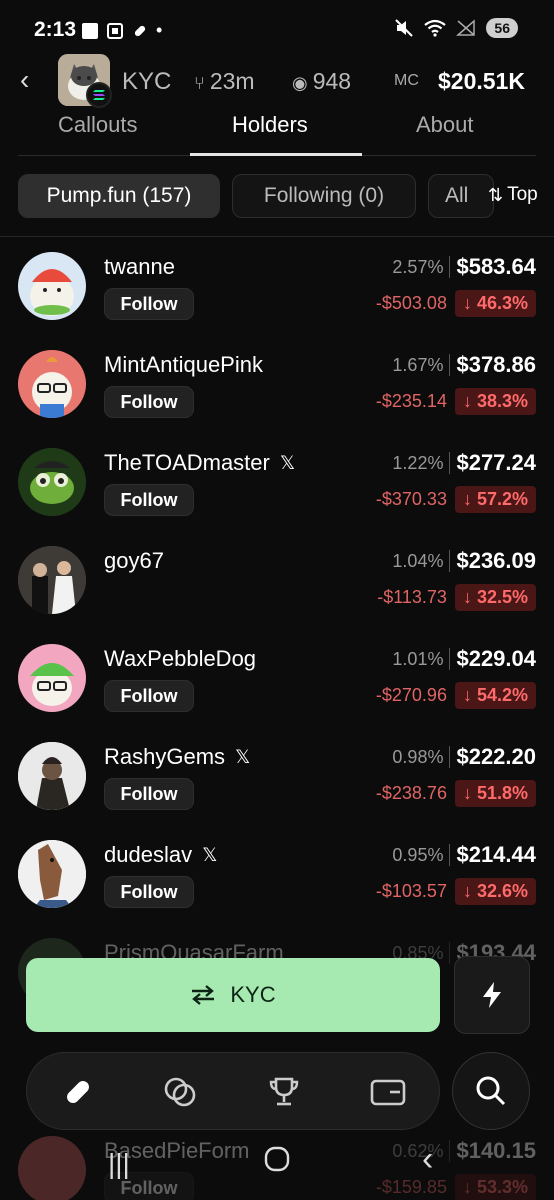  I want to click on holder-name: twanne, so click(139, 267).